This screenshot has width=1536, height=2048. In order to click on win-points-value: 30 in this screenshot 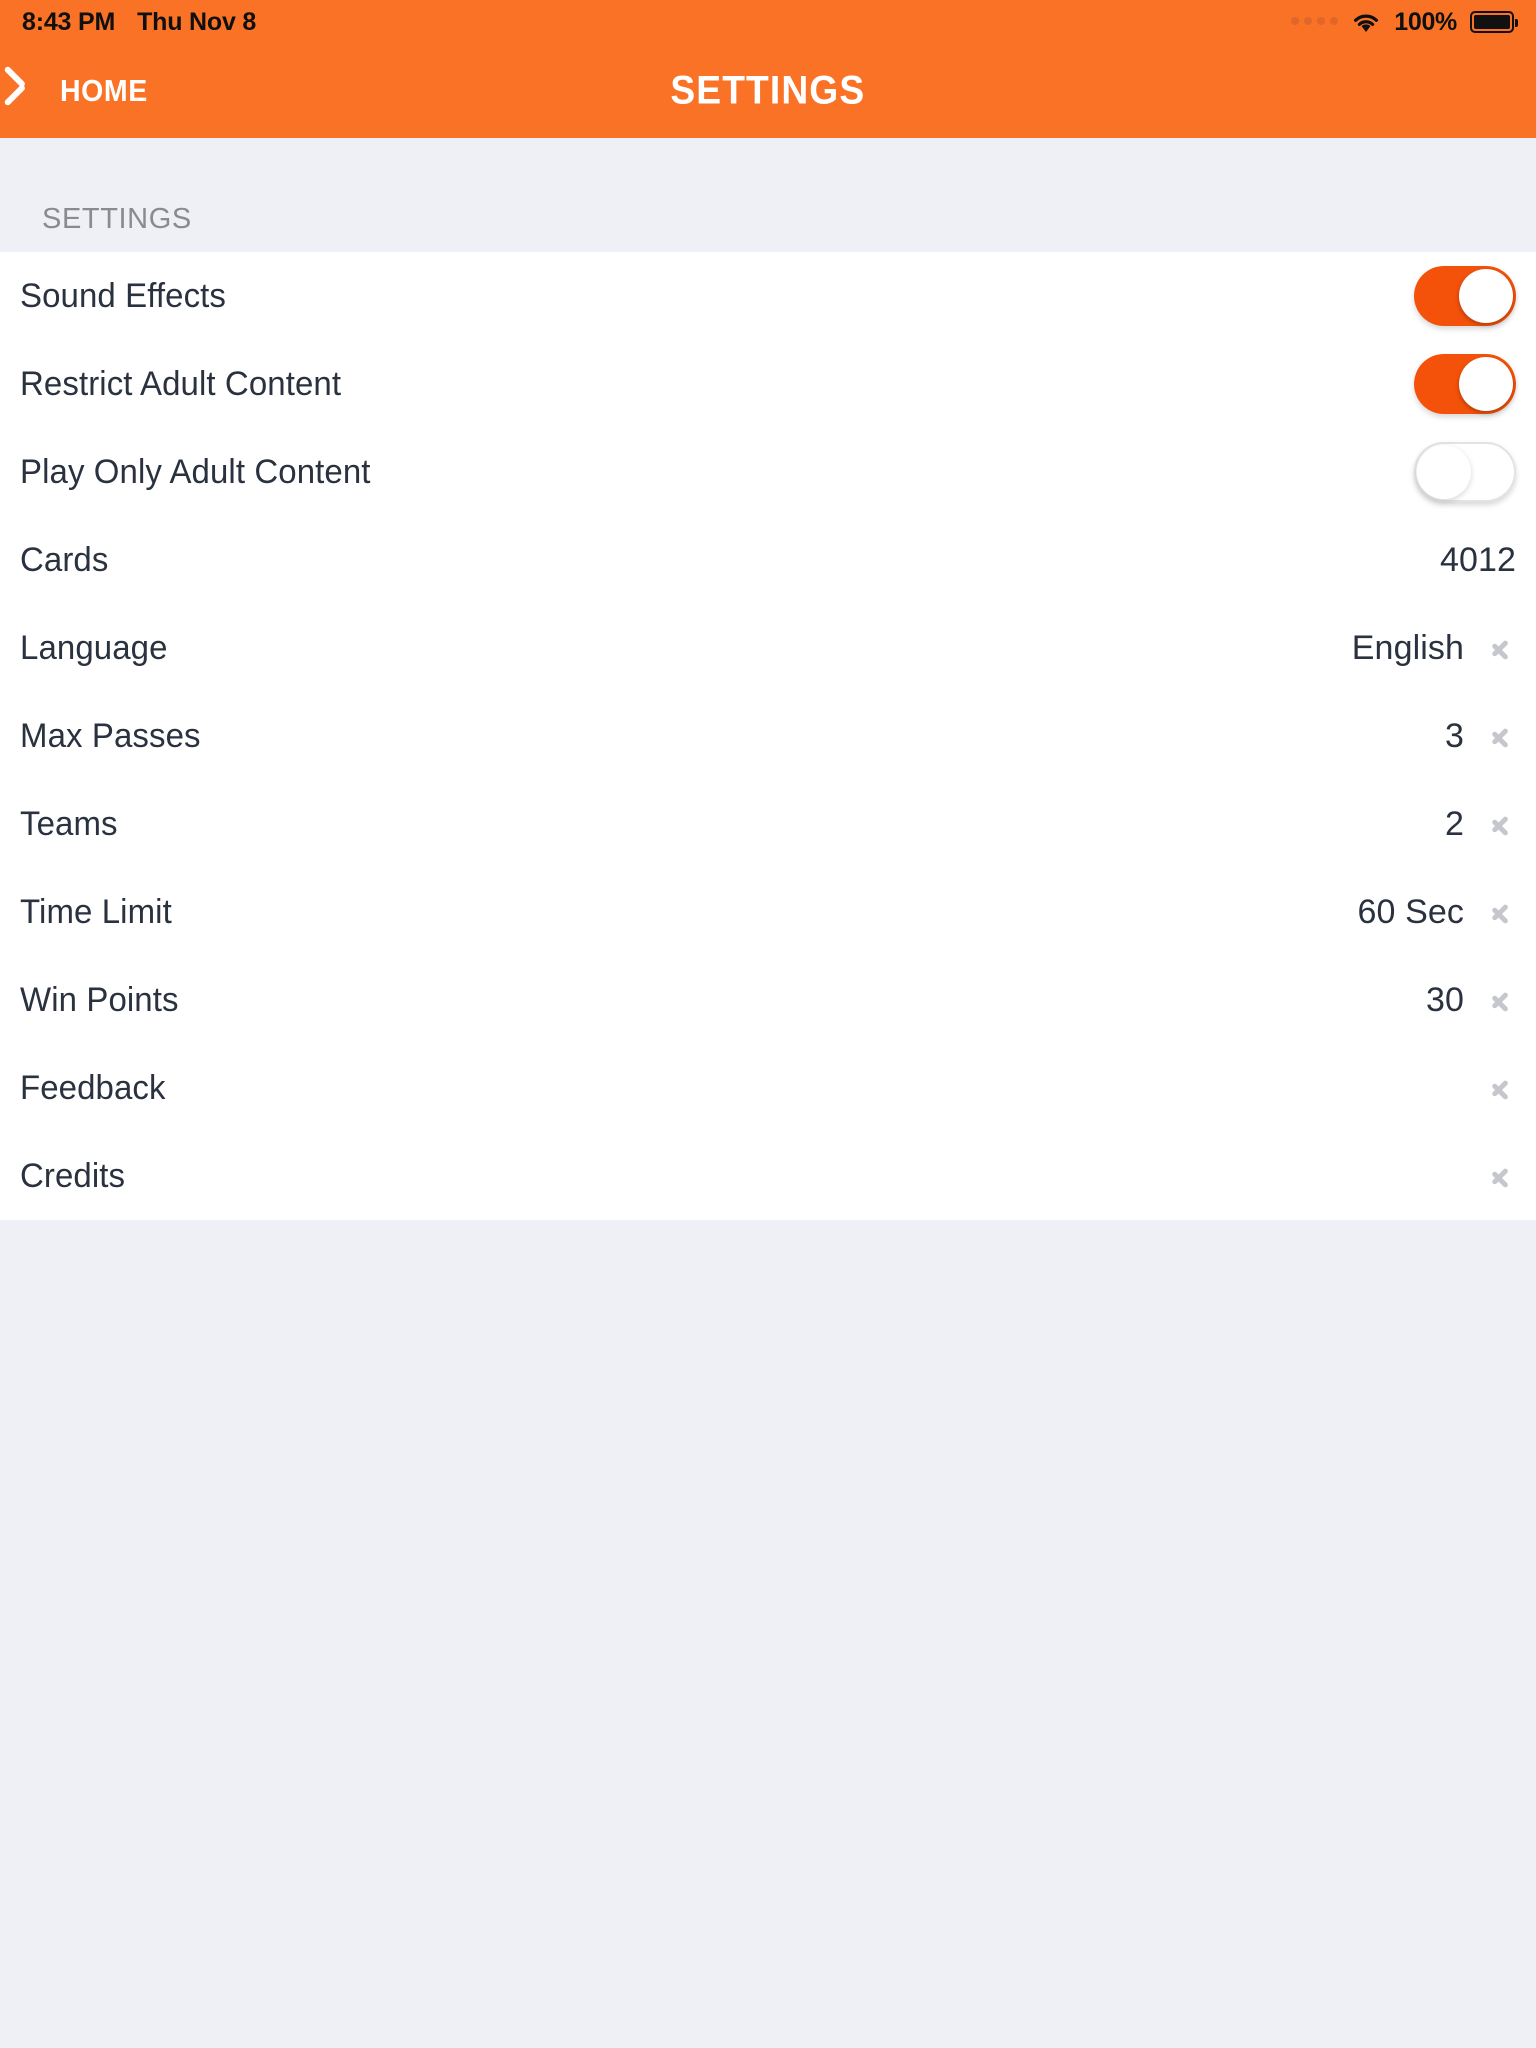, I will do `click(1444, 999)`.